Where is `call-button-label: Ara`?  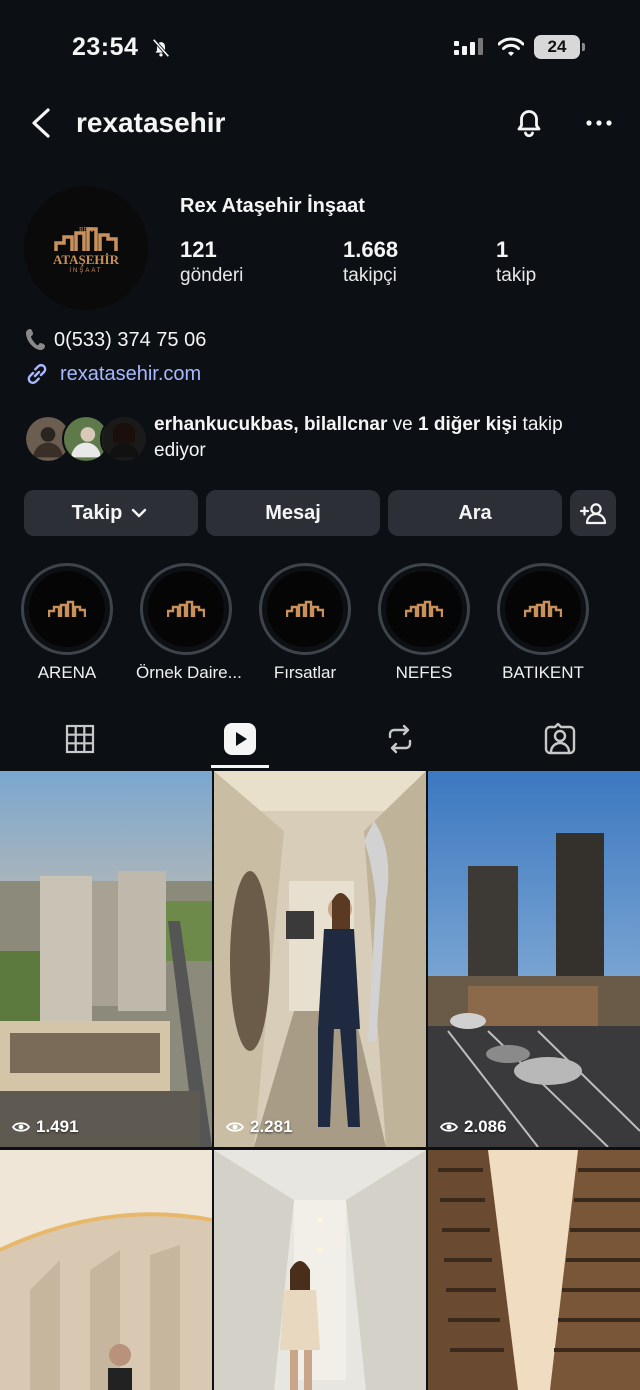
call-button-label: Ara is located at coordinates (475, 512).